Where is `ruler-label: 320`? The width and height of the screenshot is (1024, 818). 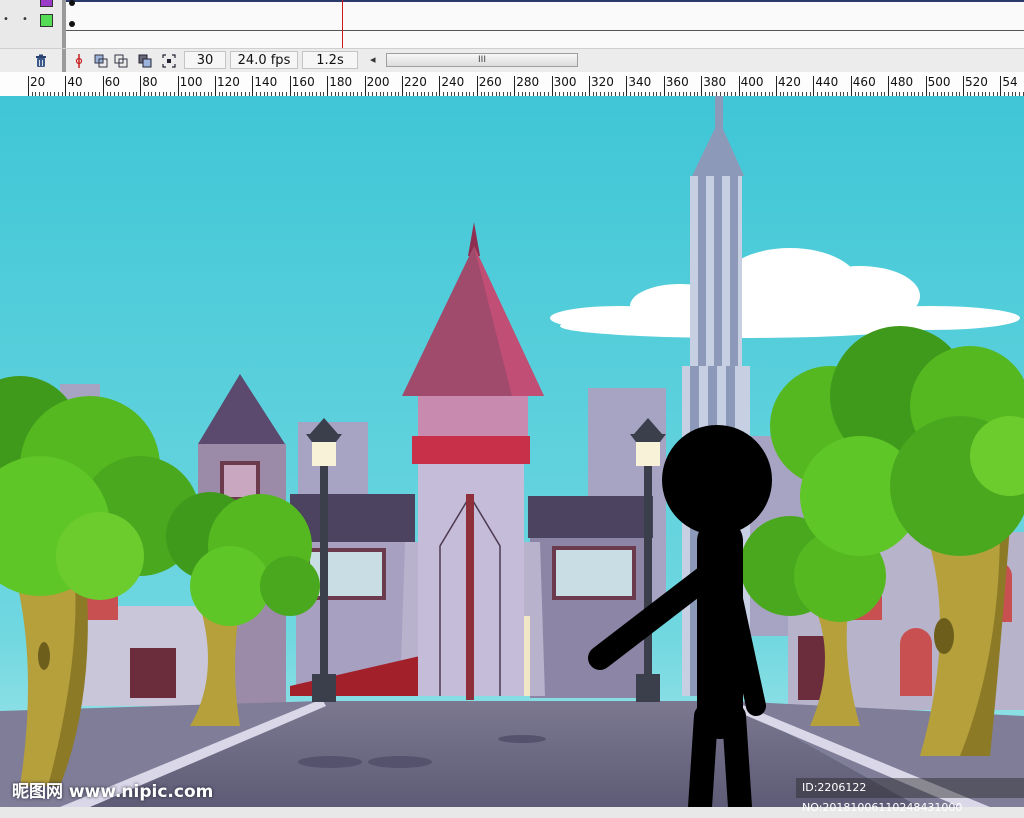
ruler-label: 320 is located at coordinates (602, 82).